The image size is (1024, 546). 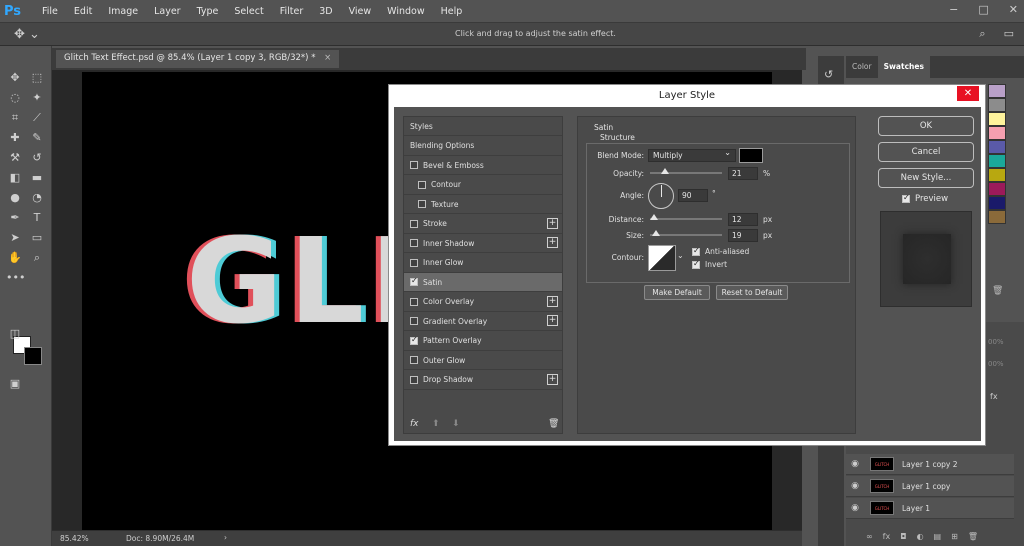 What do you see at coordinates (903, 537) in the screenshot?
I see `mask-icon: ◘` at bounding box center [903, 537].